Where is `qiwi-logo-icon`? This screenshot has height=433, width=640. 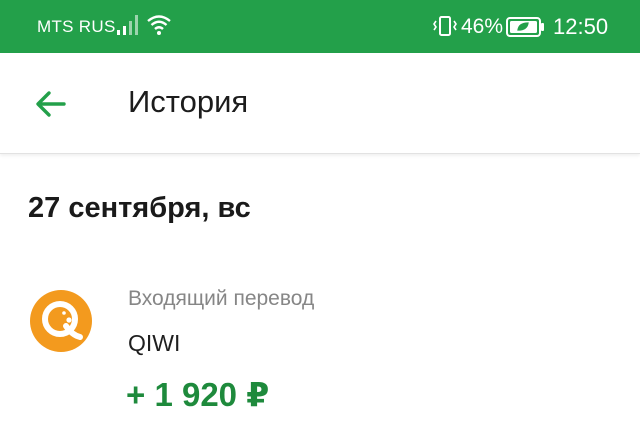
qiwi-logo-icon is located at coordinates (61, 321).